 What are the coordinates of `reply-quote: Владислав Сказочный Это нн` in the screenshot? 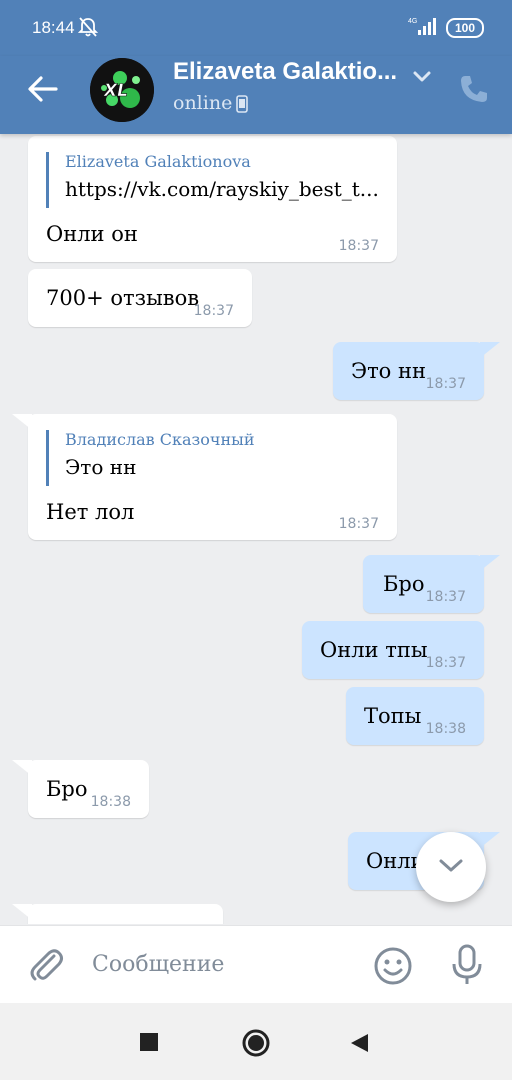 It's located at (150, 458).